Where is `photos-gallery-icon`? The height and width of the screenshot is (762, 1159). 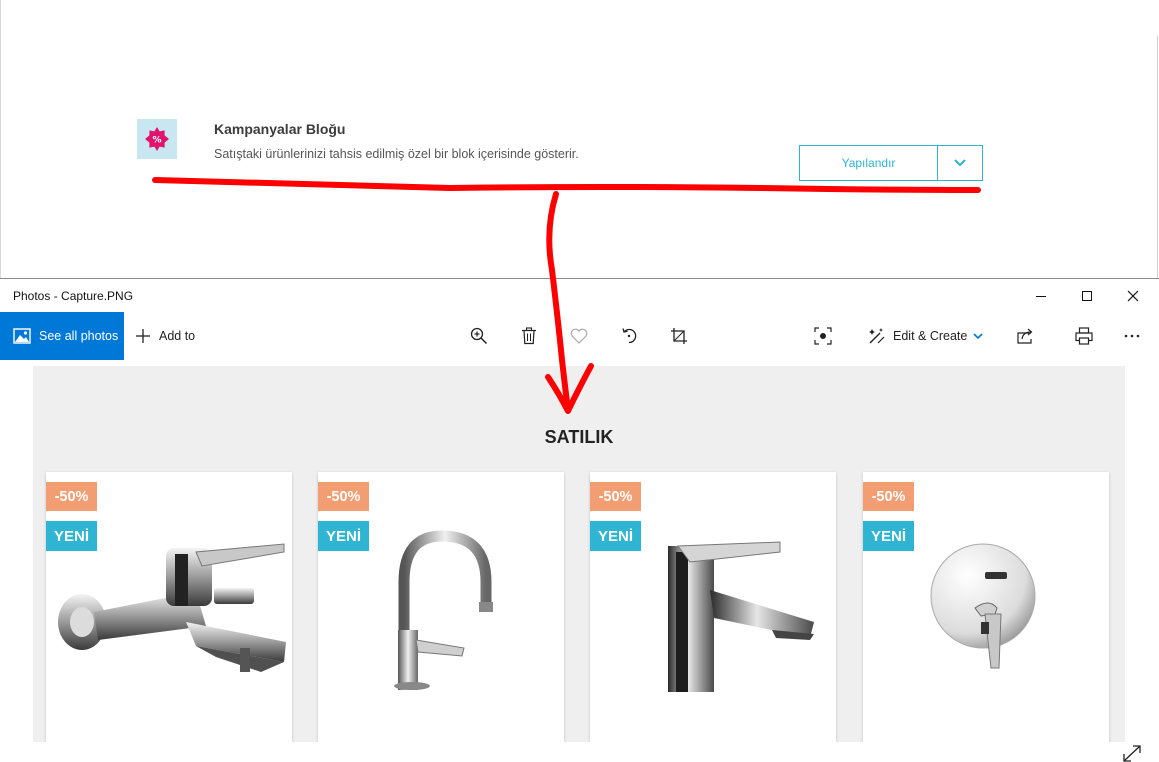 photos-gallery-icon is located at coordinates (22, 336).